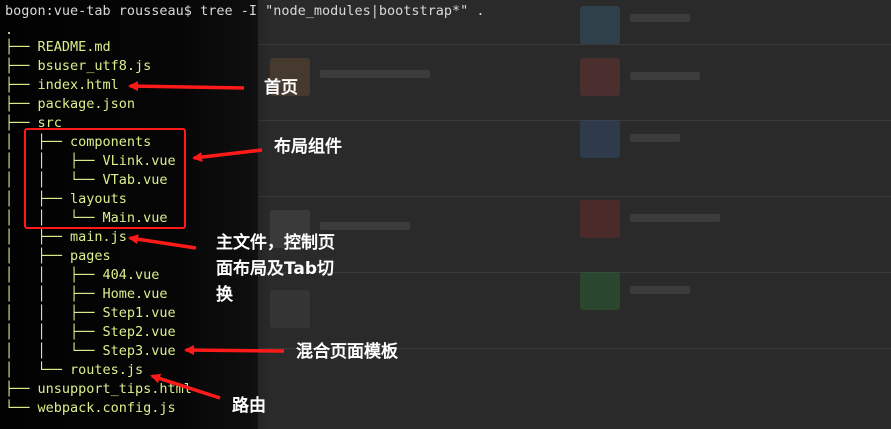  What do you see at coordinates (90, 332) in the screenshot?
I see `tree-line: │ │ ├── Step2.vue` at bounding box center [90, 332].